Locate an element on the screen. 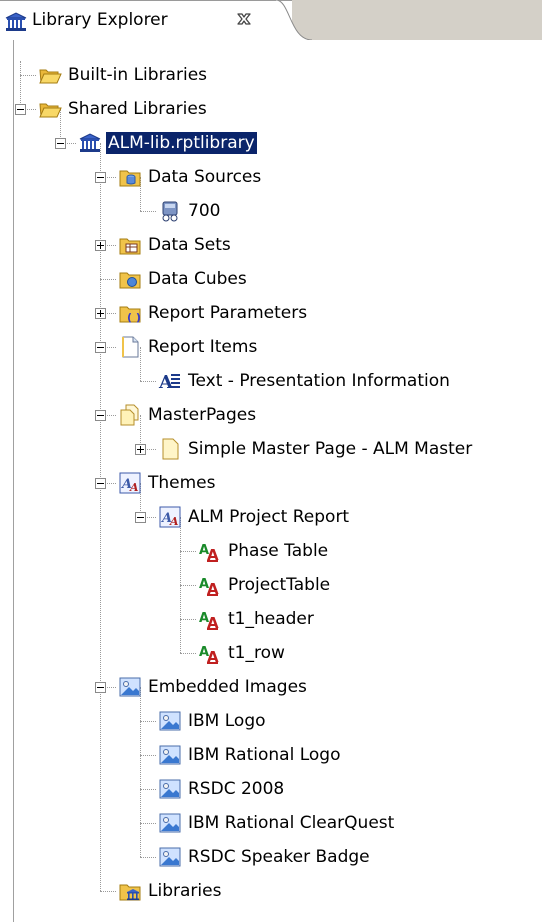 The height and width of the screenshot is (922, 542). tree-item: Shared Libraries is located at coordinates (271, 109).